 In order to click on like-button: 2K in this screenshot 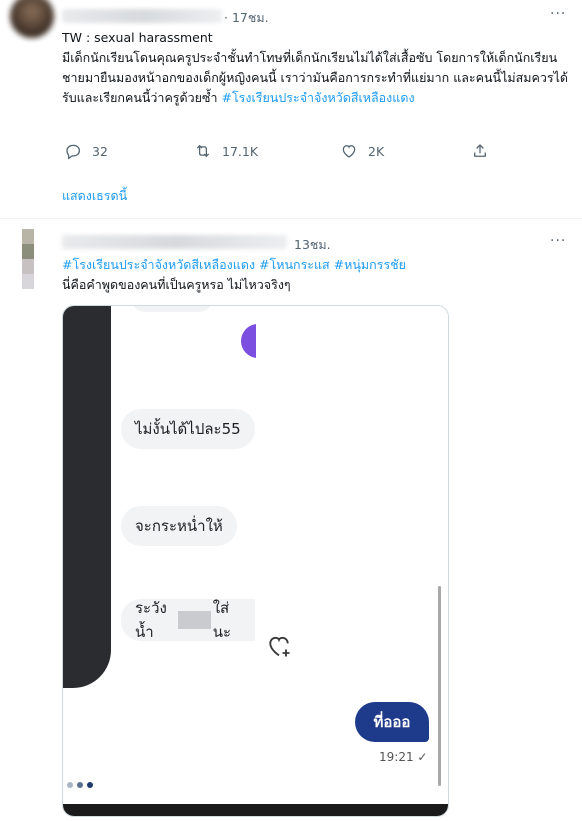, I will do `click(362, 151)`.